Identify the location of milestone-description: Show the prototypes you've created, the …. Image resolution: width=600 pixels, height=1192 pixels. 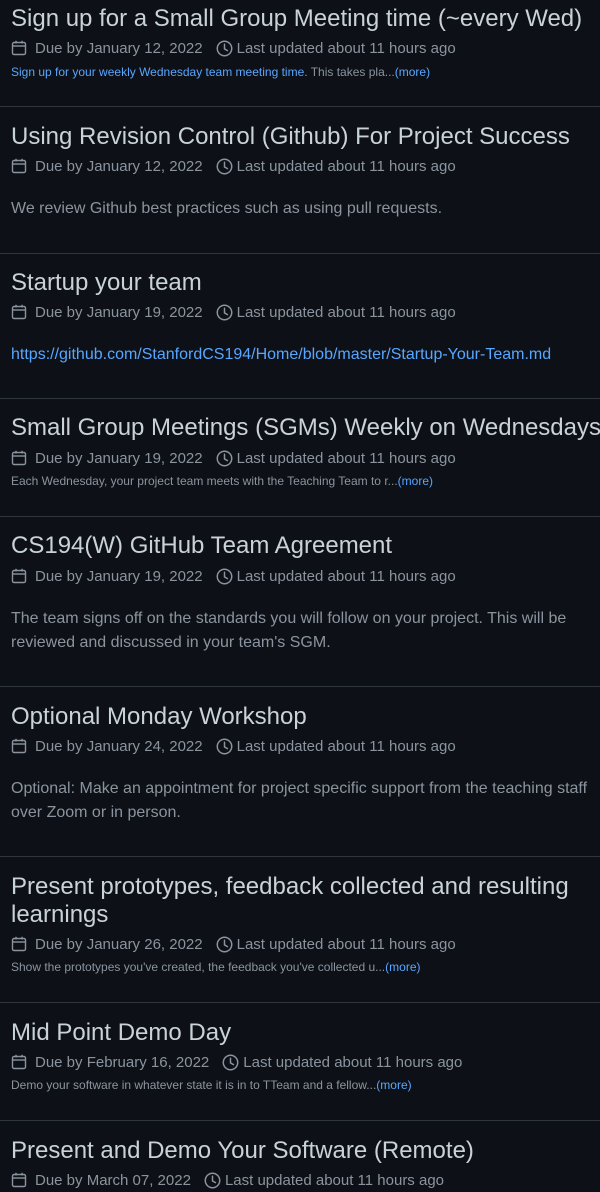
(216, 967).